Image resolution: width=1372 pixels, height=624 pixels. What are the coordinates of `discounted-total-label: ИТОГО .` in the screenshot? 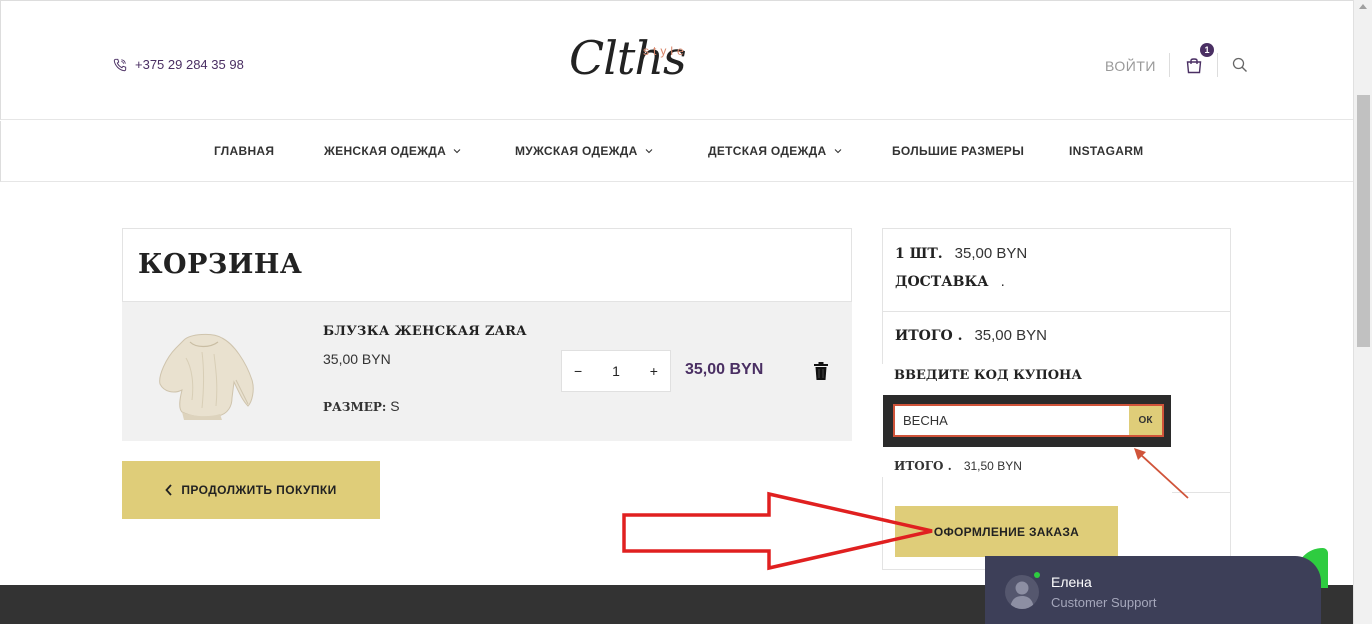 It's located at (923, 466).